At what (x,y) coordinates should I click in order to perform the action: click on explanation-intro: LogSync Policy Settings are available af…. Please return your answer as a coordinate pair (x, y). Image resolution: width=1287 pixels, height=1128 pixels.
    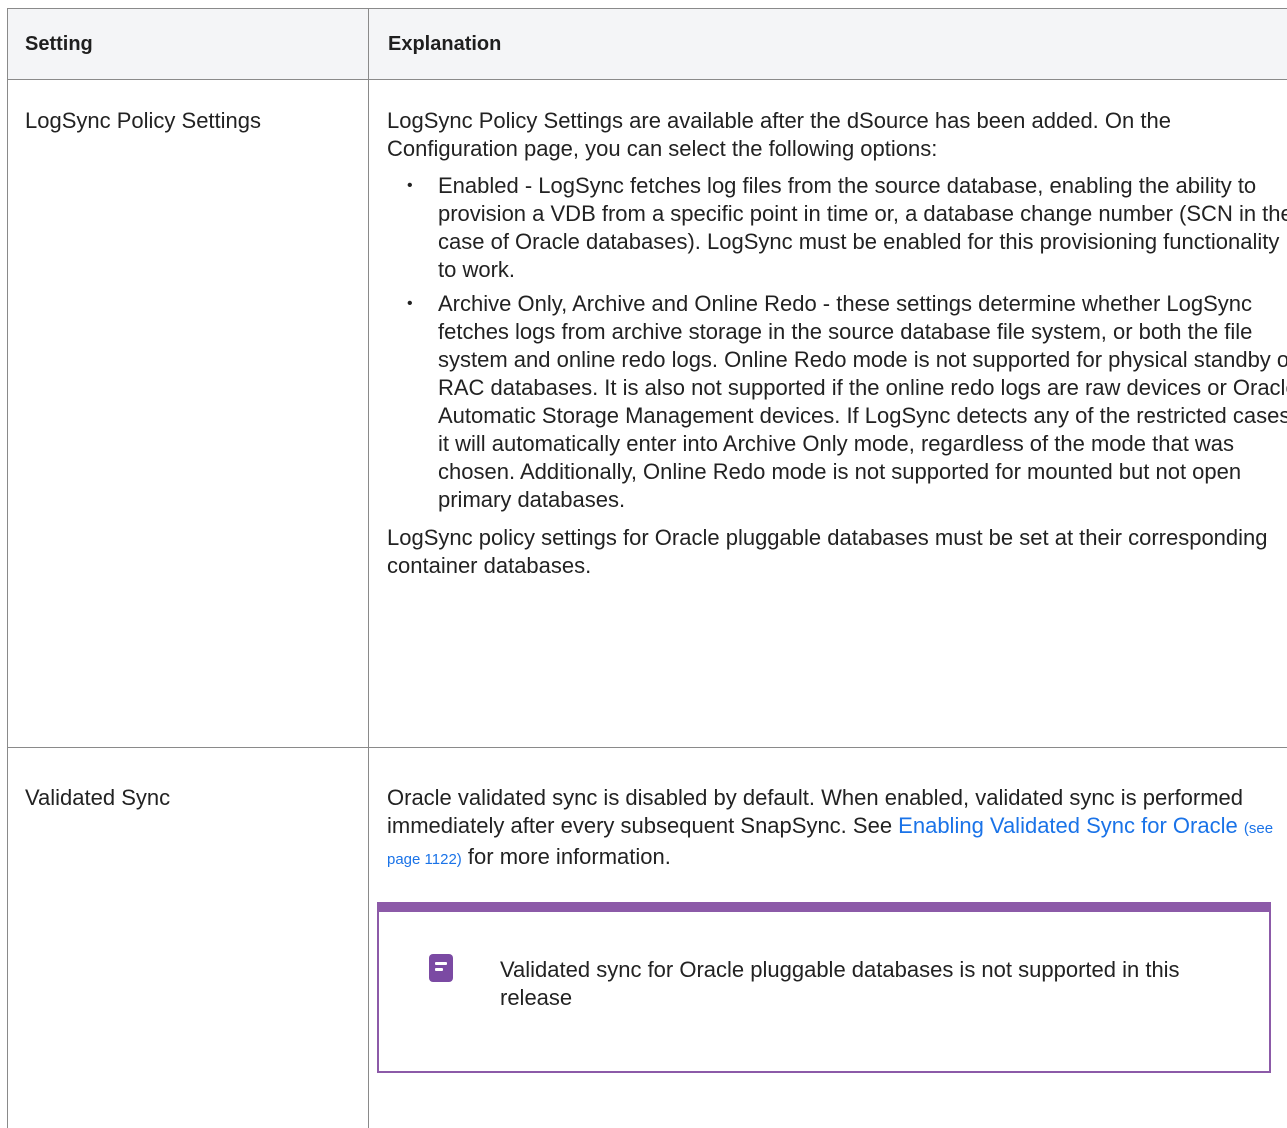
    Looking at the image, I should click on (779, 134).